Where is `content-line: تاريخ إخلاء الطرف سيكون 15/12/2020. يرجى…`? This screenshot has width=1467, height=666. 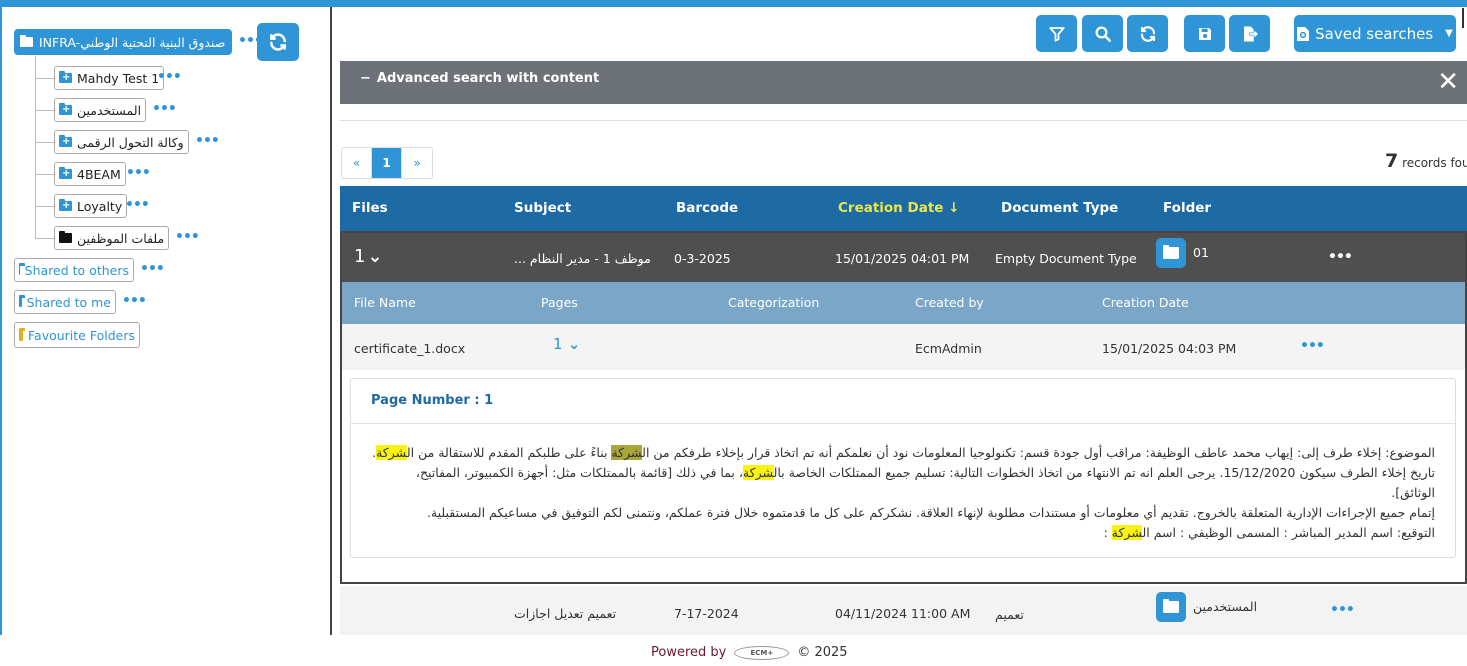 content-line: تاريخ إخلاء الطرف سيكون 15/12/2020. يرجى… is located at coordinates (903, 483).